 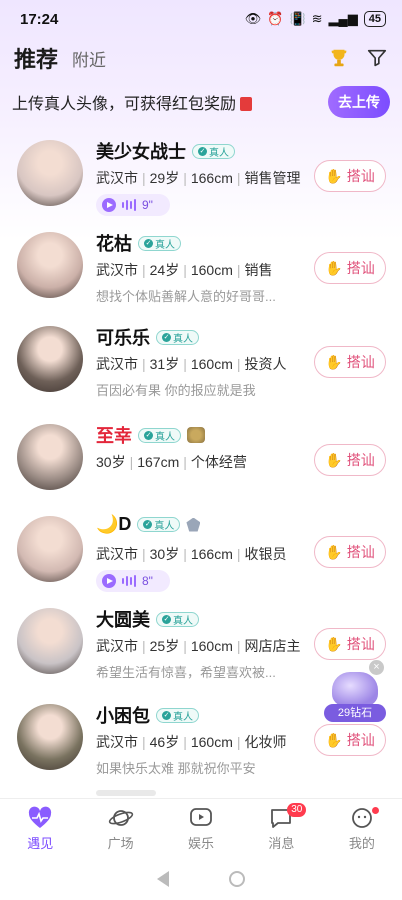 What do you see at coordinates (281, 828) in the screenshot?
I see `tab-chat: 消息 30` at bounding box center [281, 828].